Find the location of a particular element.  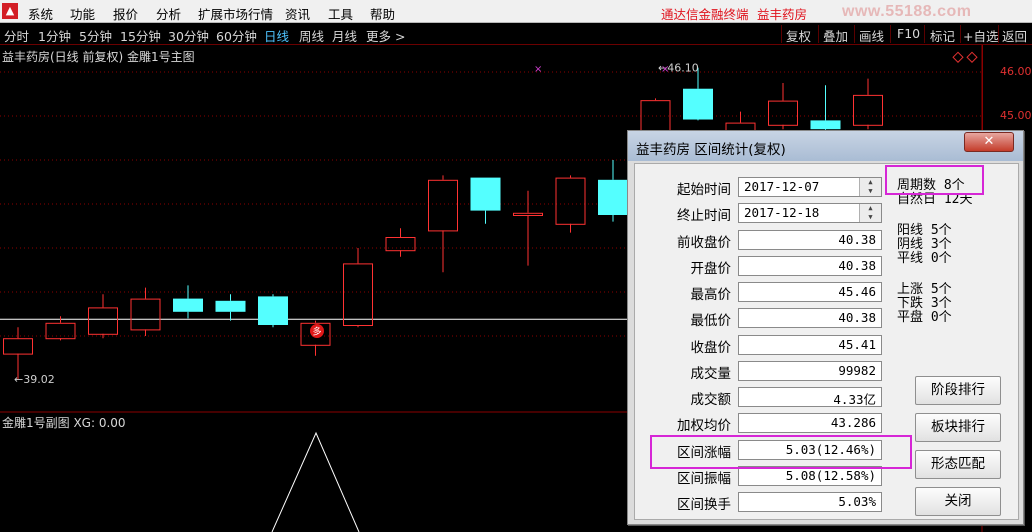

start-date-picker: 2017-12-07 ▲ ▼ is located at coordinates (810, 187).